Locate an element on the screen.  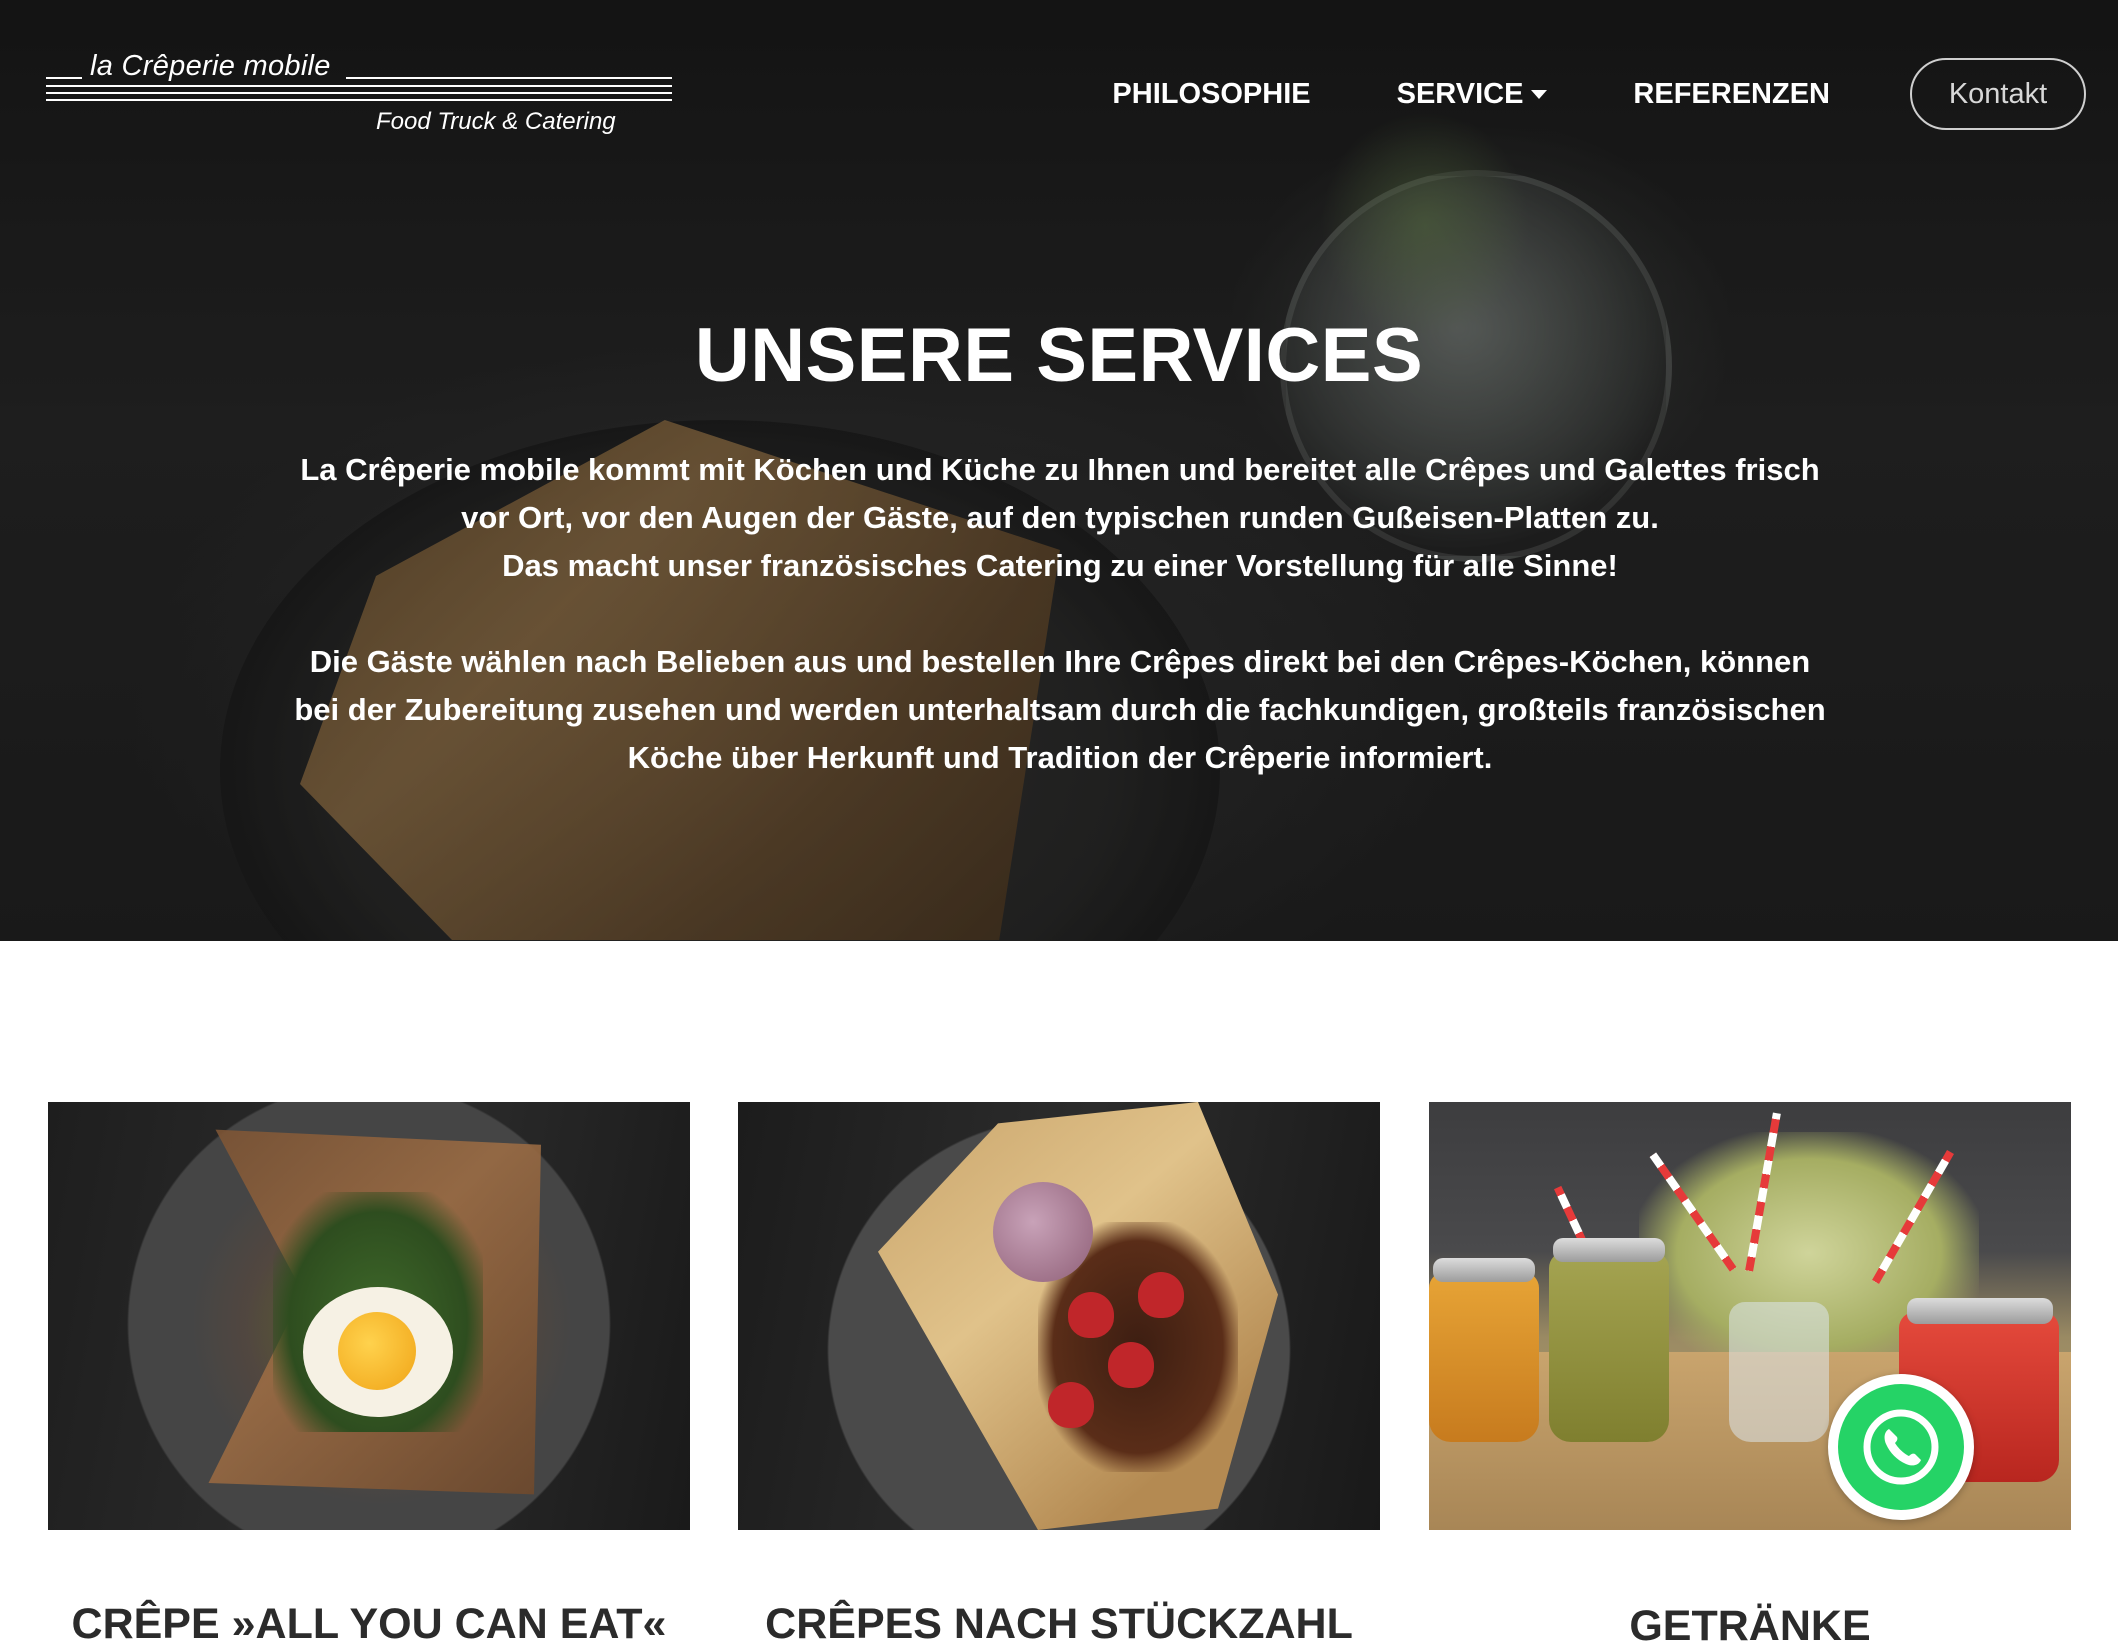
ice-cream-scoop is located at coordinates (1043, 1232).